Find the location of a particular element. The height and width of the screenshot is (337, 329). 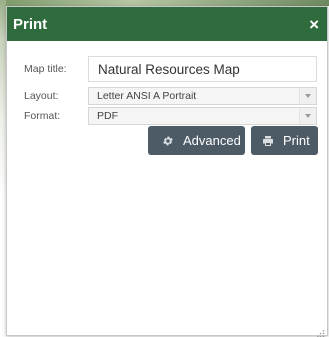

map-title-field-box is located at coordinates (202, 69).